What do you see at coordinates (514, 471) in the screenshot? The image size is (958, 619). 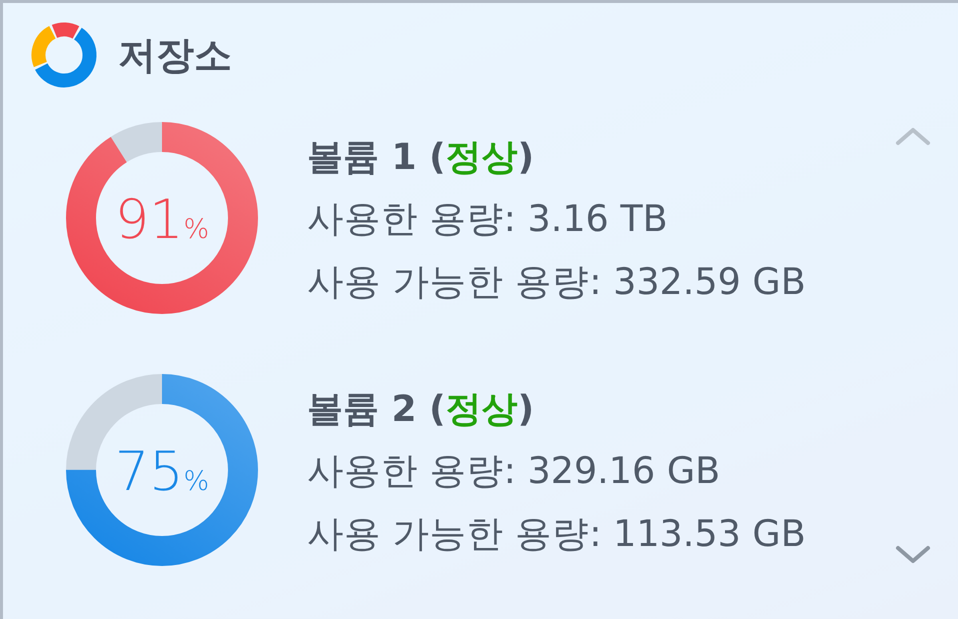 I see `used-capacity: 사용한 용량: 329.16 GB` at bounding box center [514, 471].